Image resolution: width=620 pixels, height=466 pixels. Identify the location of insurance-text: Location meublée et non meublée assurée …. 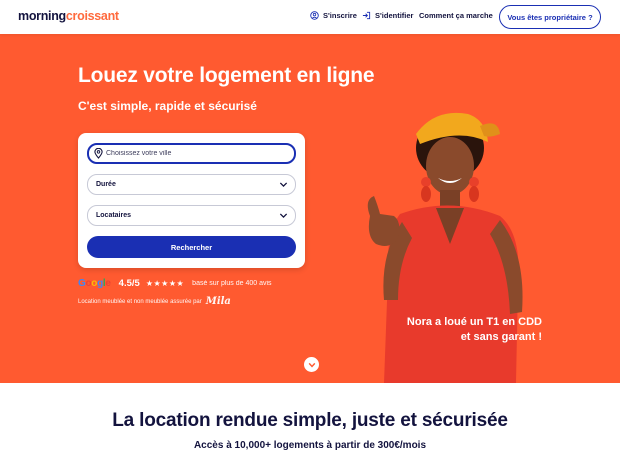
(140, 301).